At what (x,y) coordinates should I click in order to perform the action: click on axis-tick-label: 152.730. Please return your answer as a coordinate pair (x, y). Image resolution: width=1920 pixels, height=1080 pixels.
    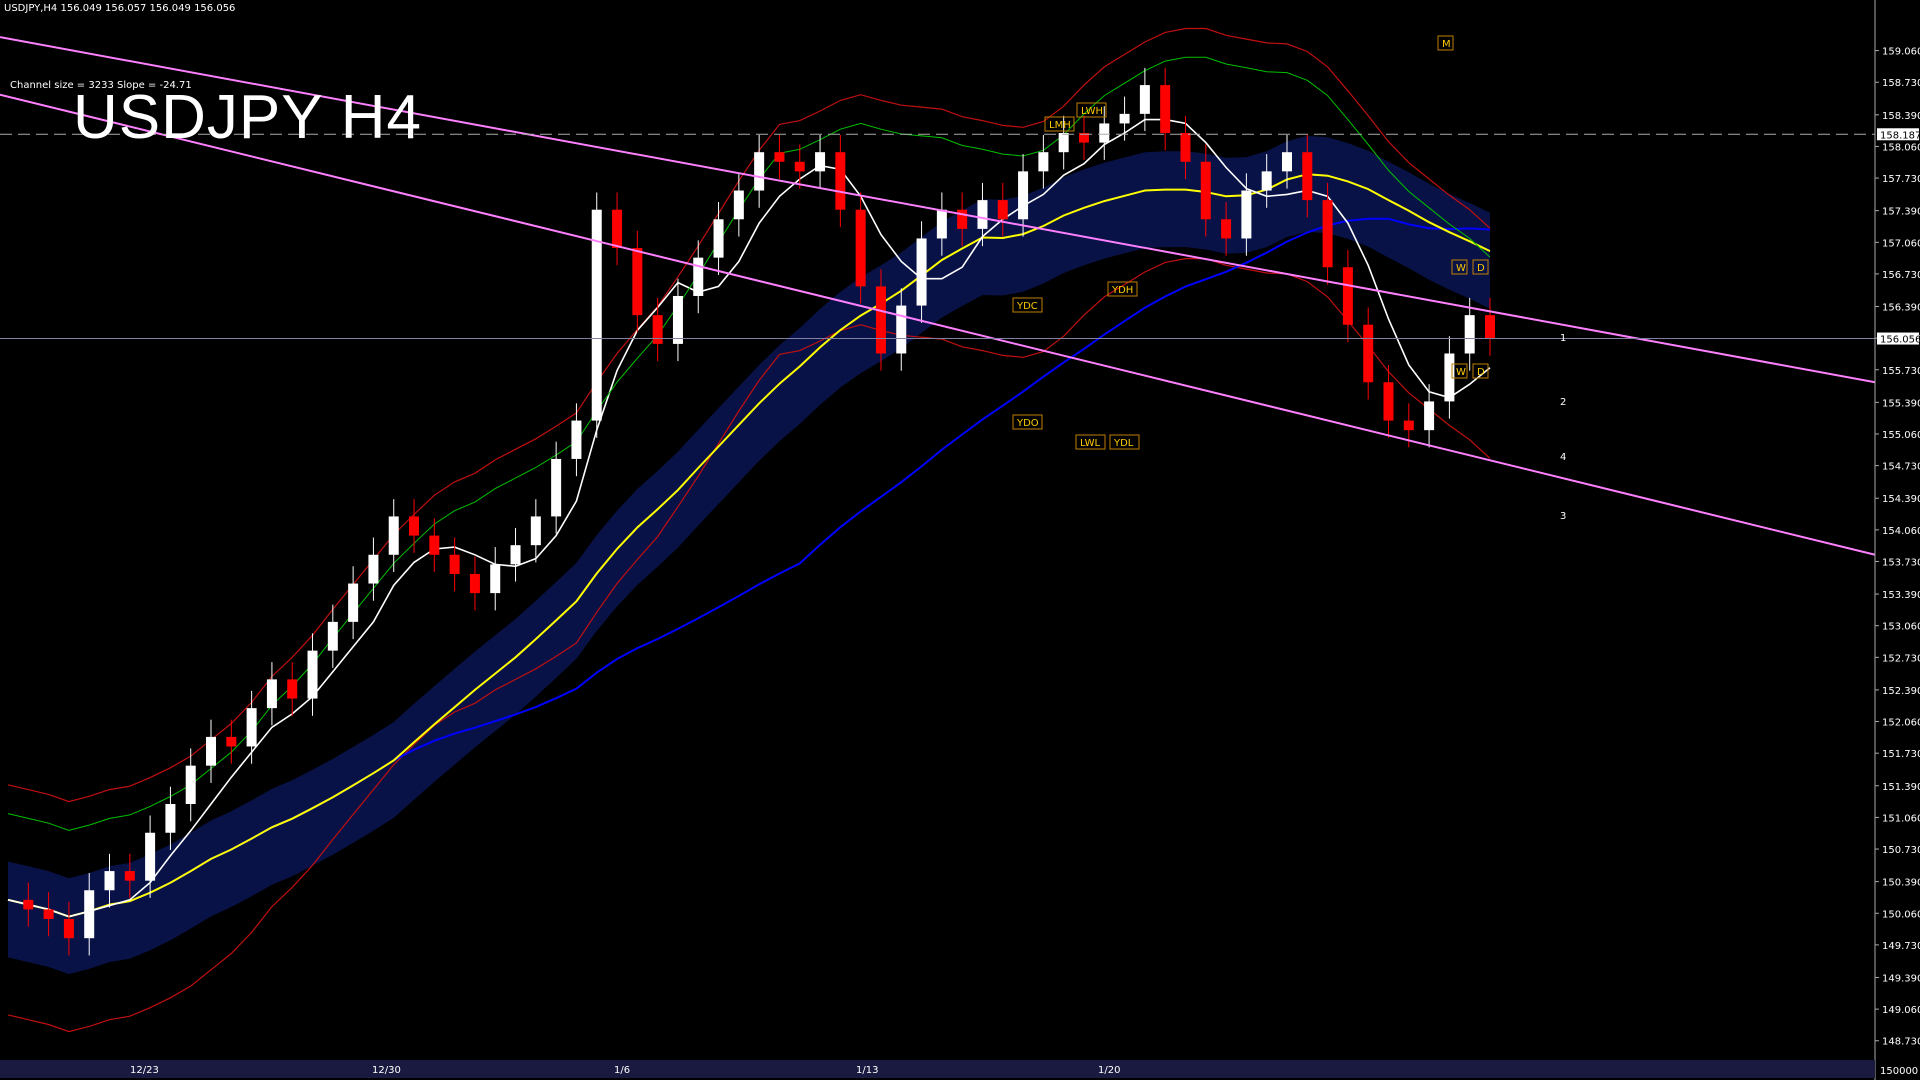
    Looking at the image, I should click on (1901, 658).